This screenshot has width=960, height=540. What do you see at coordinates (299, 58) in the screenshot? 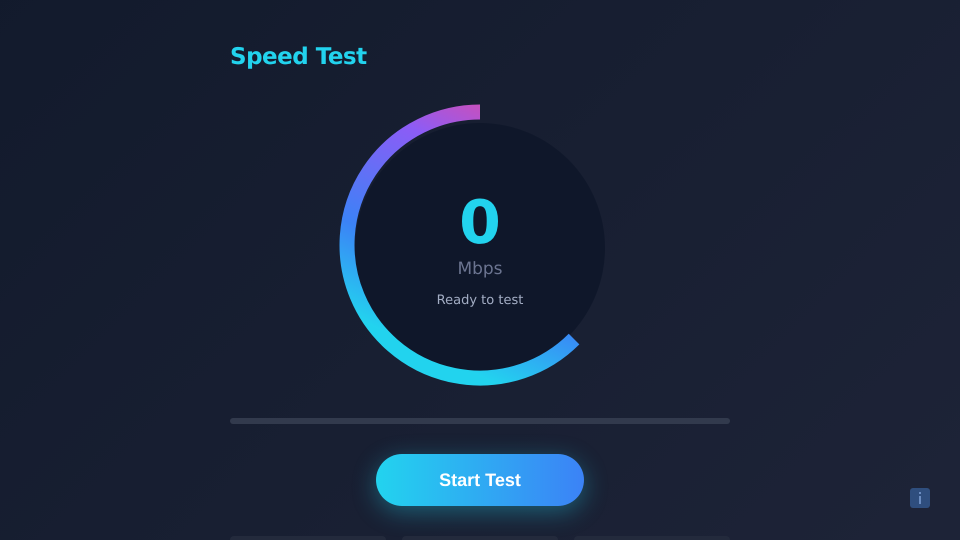
I see `page-title: Speed Test` at bounding box center [299, 58].